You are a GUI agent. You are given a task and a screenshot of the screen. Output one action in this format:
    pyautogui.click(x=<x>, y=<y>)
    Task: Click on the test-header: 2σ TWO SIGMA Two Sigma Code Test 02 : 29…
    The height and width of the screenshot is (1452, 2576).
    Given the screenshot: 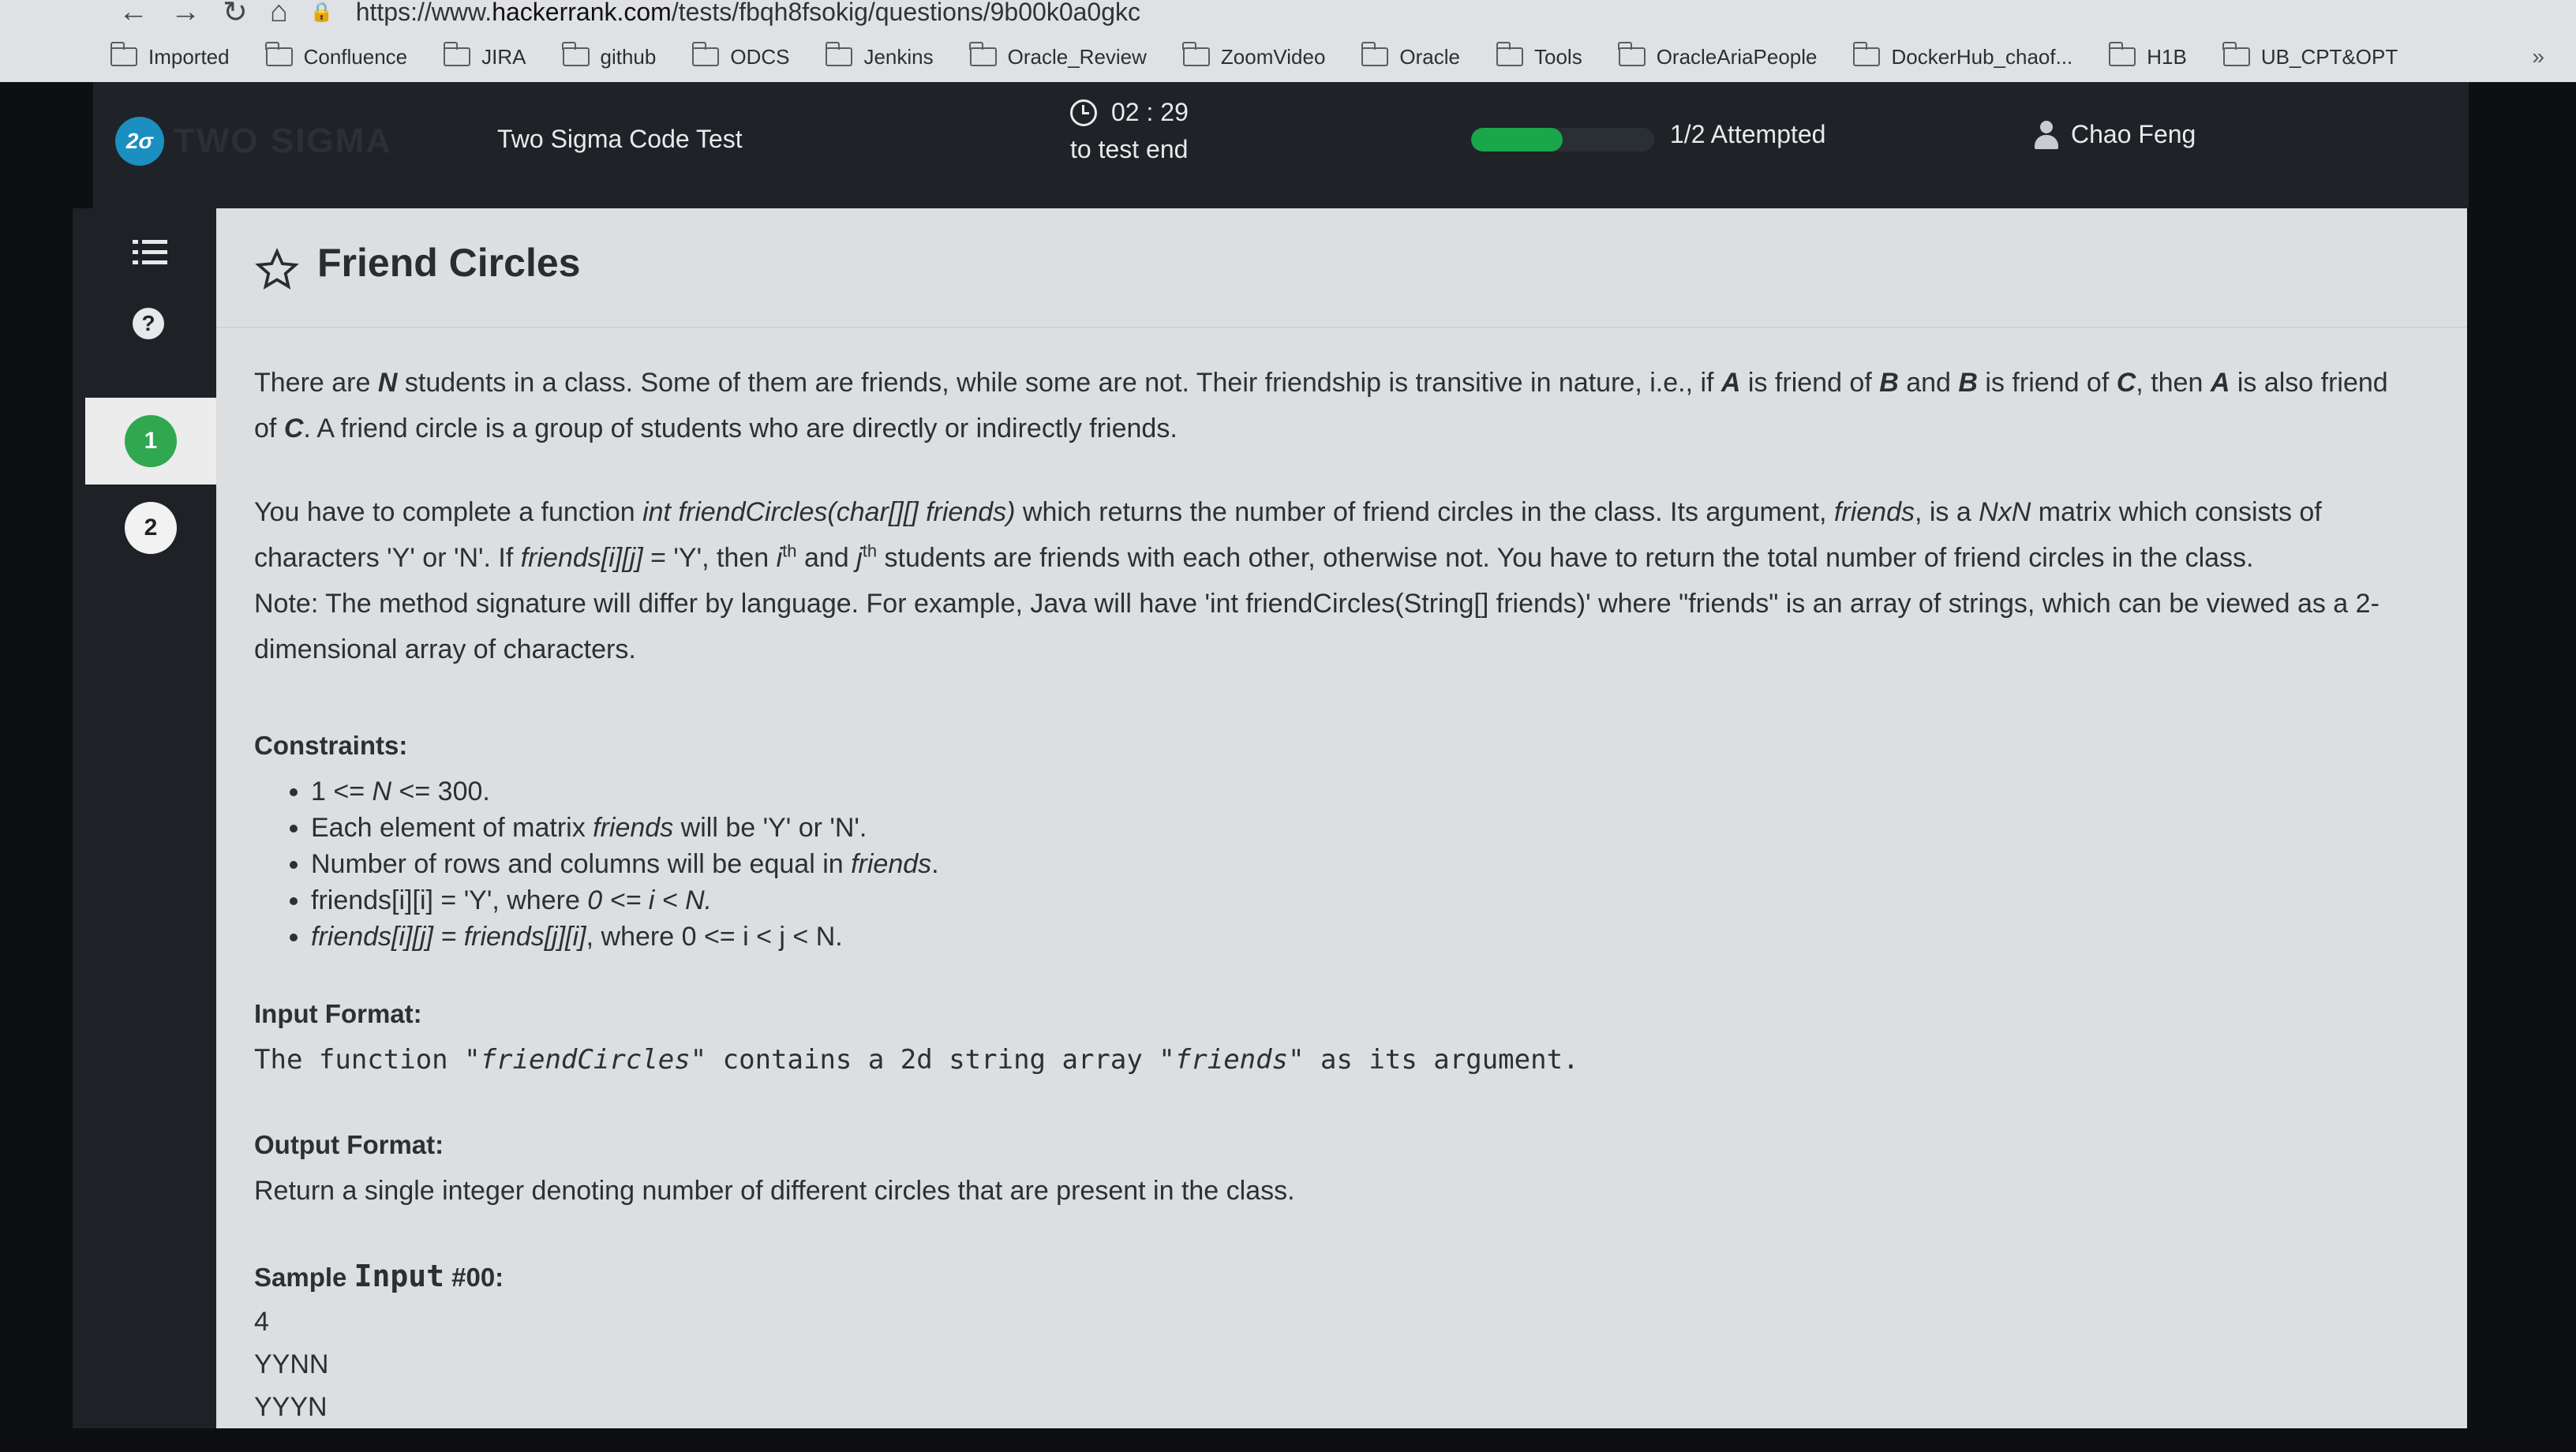 What is the action you would take?
    pyautogui.click(x=1281, y=145)
    